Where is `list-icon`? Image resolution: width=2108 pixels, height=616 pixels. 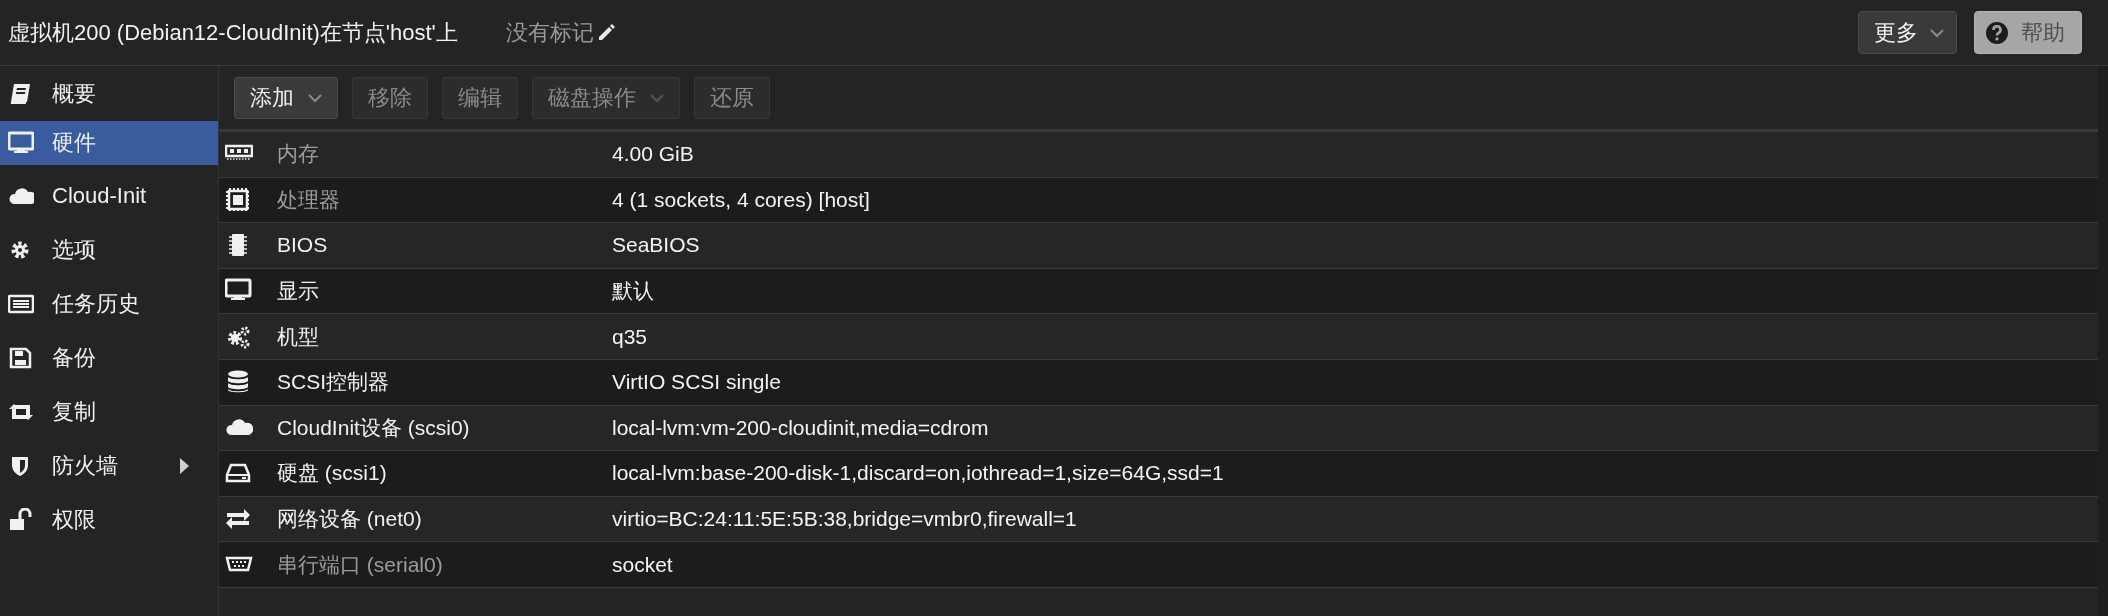 list-icon is located at coordinates (21, 304).